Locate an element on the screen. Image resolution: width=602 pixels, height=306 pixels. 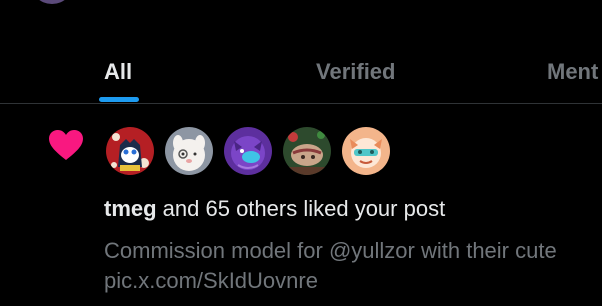
active-tab-indicator is located at coordinates (119, 99).